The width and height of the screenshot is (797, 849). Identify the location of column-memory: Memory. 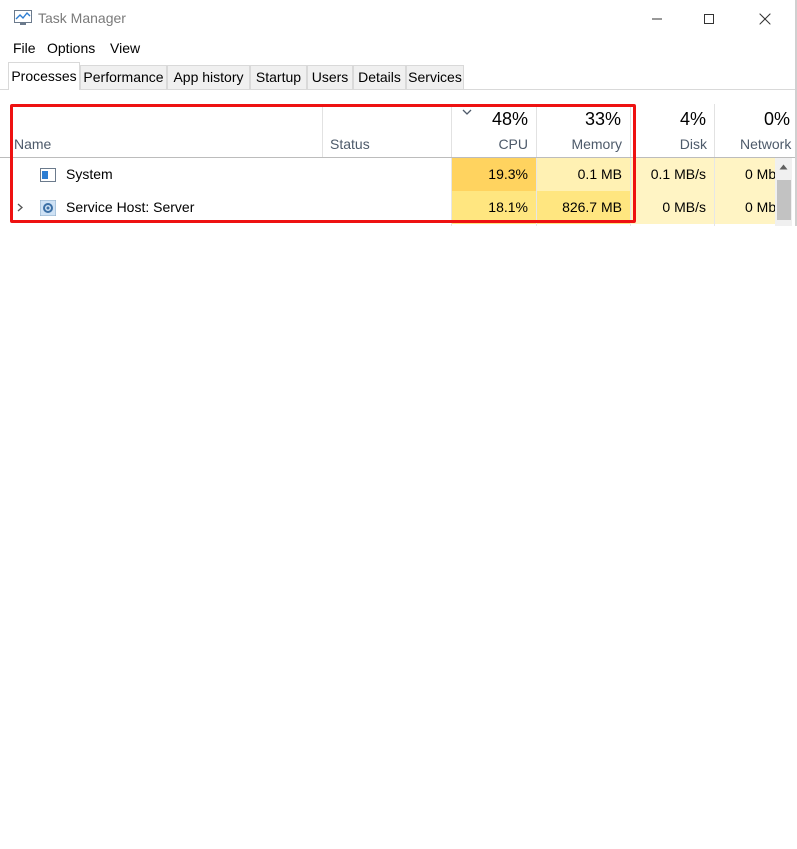
(579, 144).